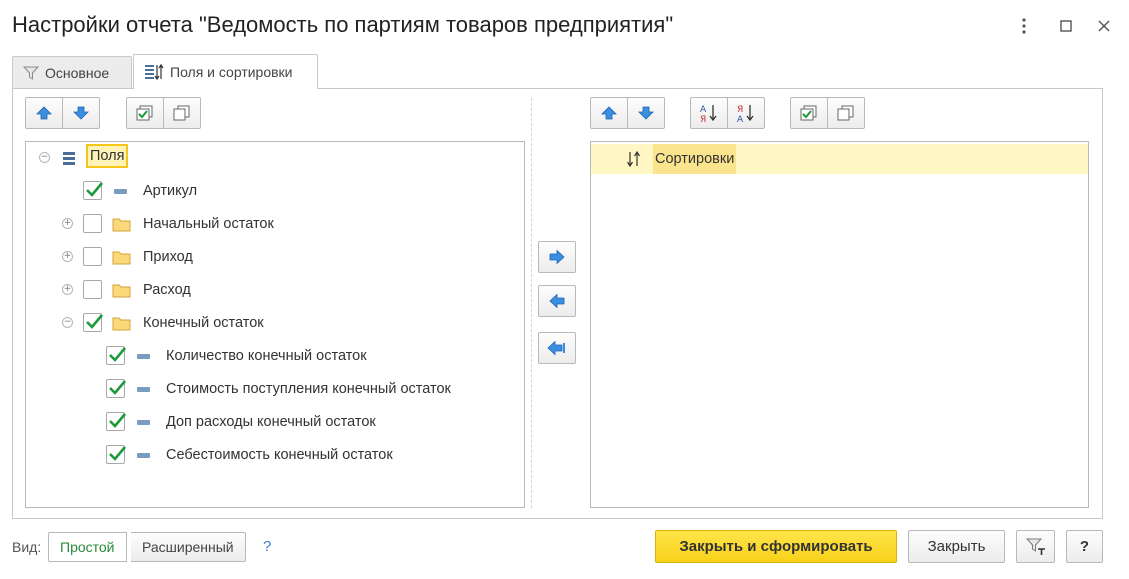 This screenshot has width=1129, height=579. I want to click on filter-settings-icon, so click(1035, 546).